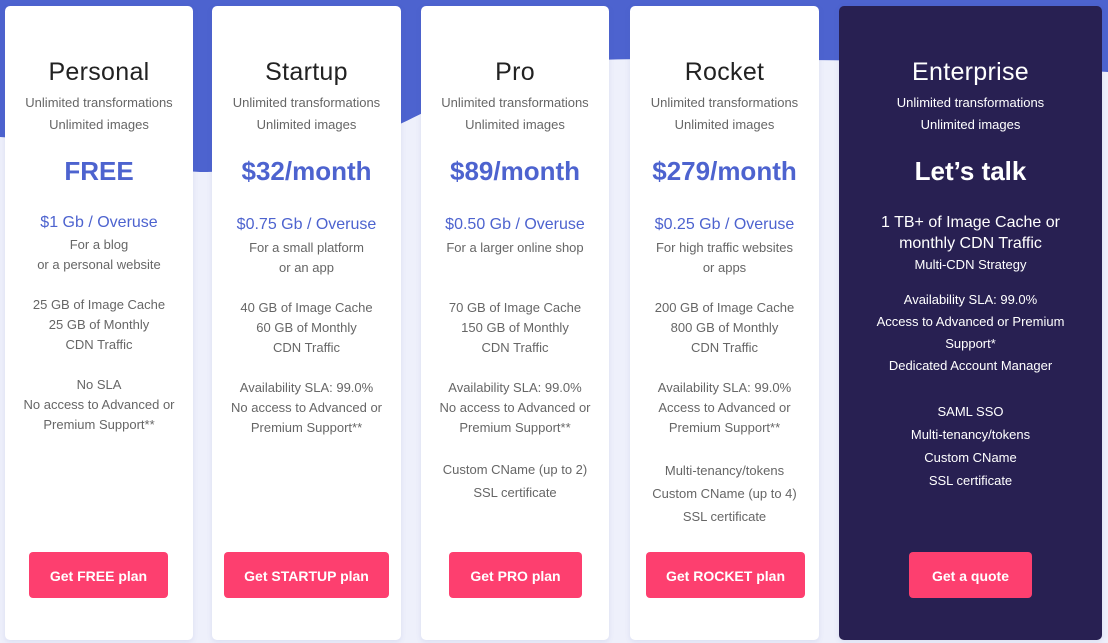 This screenshot has width=1108, height=643. I want to click on storage-line: 60 GB of Monthly, so click(306, 327).